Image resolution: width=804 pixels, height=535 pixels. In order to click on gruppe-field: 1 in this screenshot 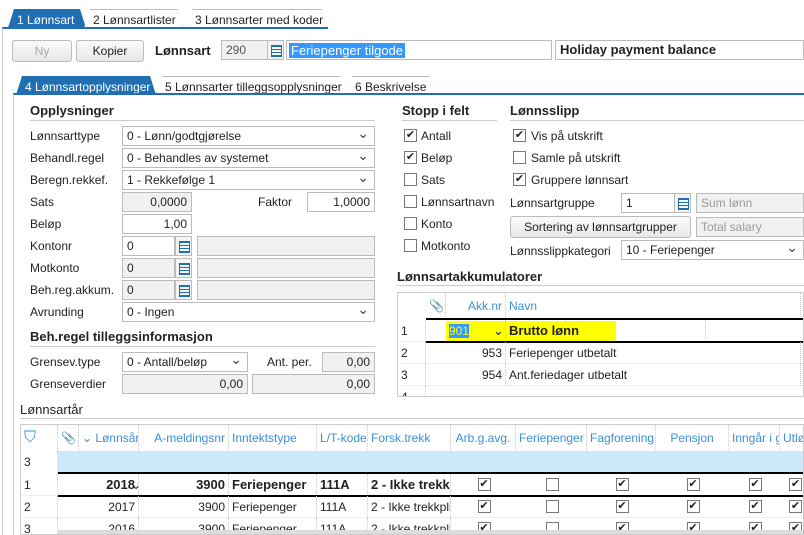, I will do `click(648, 203)`.